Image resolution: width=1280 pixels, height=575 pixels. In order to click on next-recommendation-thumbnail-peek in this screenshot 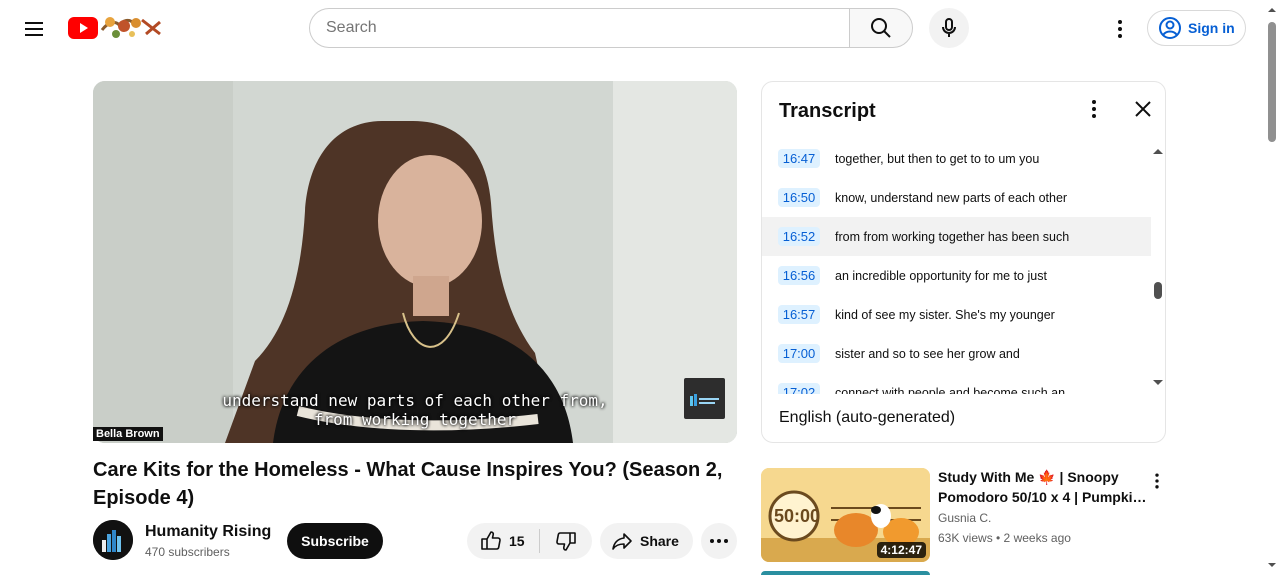, I will do `click(845, 573)`.